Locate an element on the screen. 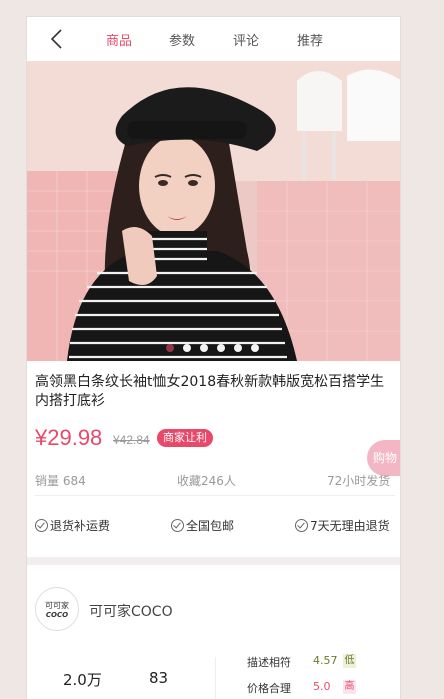 The width and height of the screenshot is (444, 699). divider is located at coordinates (215, 495).